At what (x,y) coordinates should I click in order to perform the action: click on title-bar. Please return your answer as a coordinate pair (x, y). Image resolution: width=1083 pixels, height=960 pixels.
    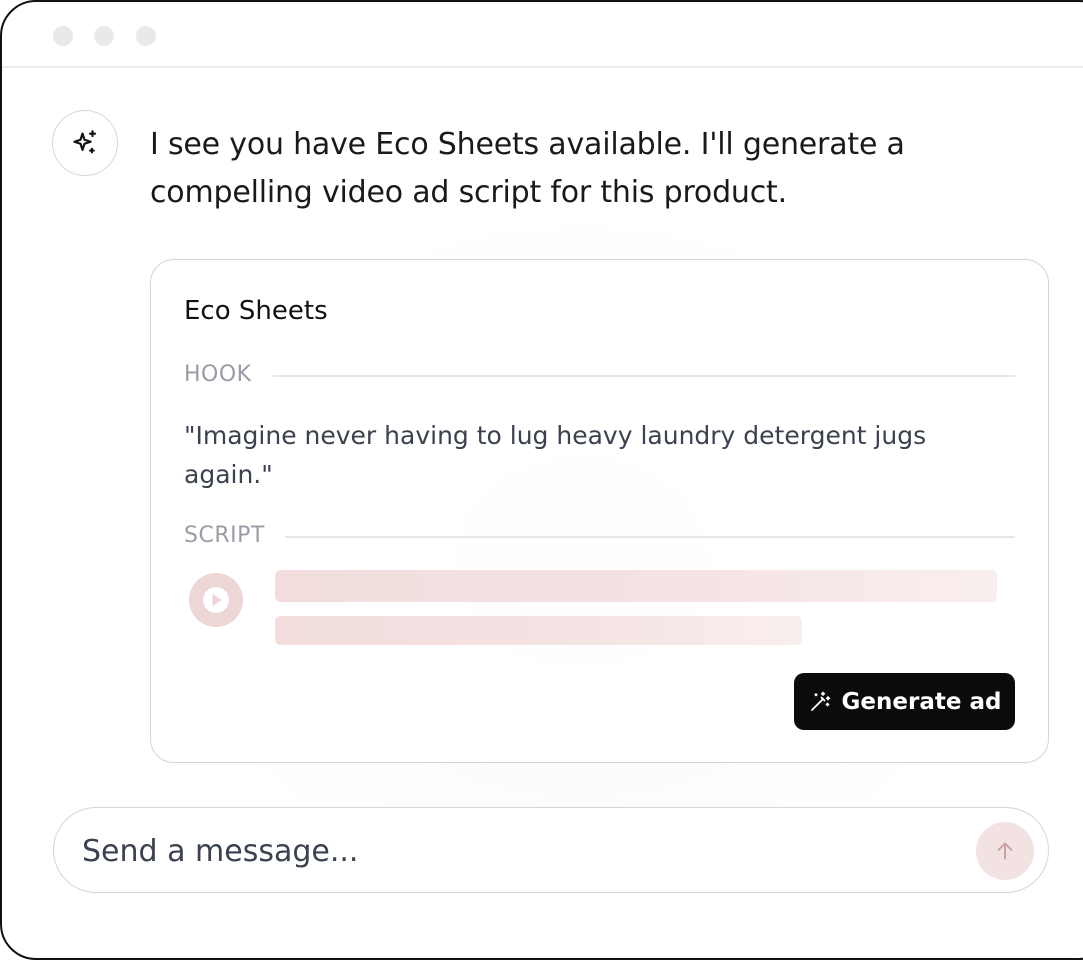
    Looking at the image, I should click on (542, 35).